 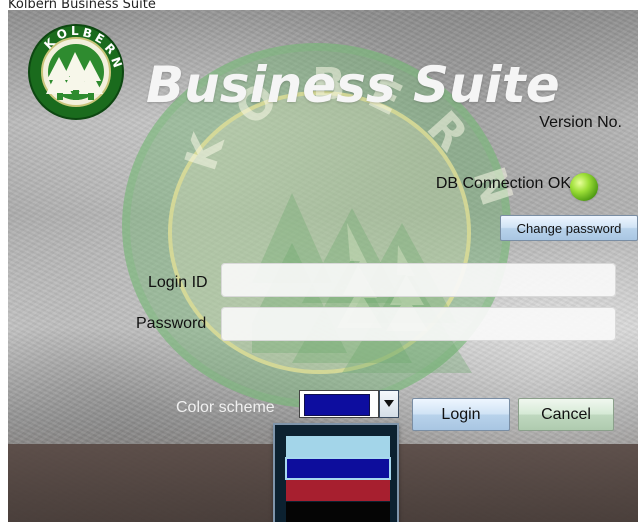 I want to click on selected-color-swatch, so click(x=337, y=405).